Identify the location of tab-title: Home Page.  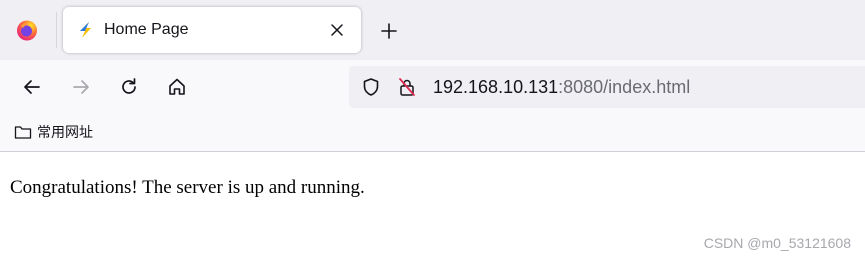
(146, 29).